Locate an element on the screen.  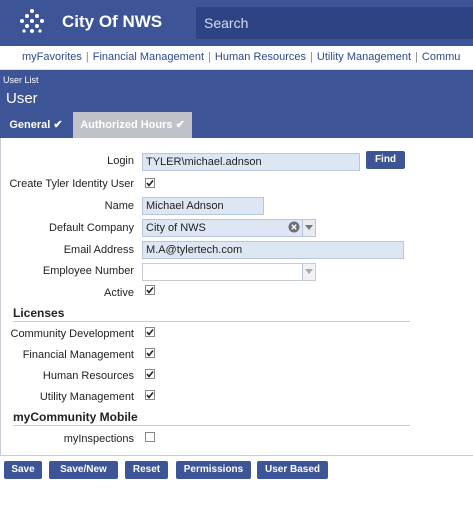
license-utility-management-label: Utility Management is located at coordinates (86, 397).